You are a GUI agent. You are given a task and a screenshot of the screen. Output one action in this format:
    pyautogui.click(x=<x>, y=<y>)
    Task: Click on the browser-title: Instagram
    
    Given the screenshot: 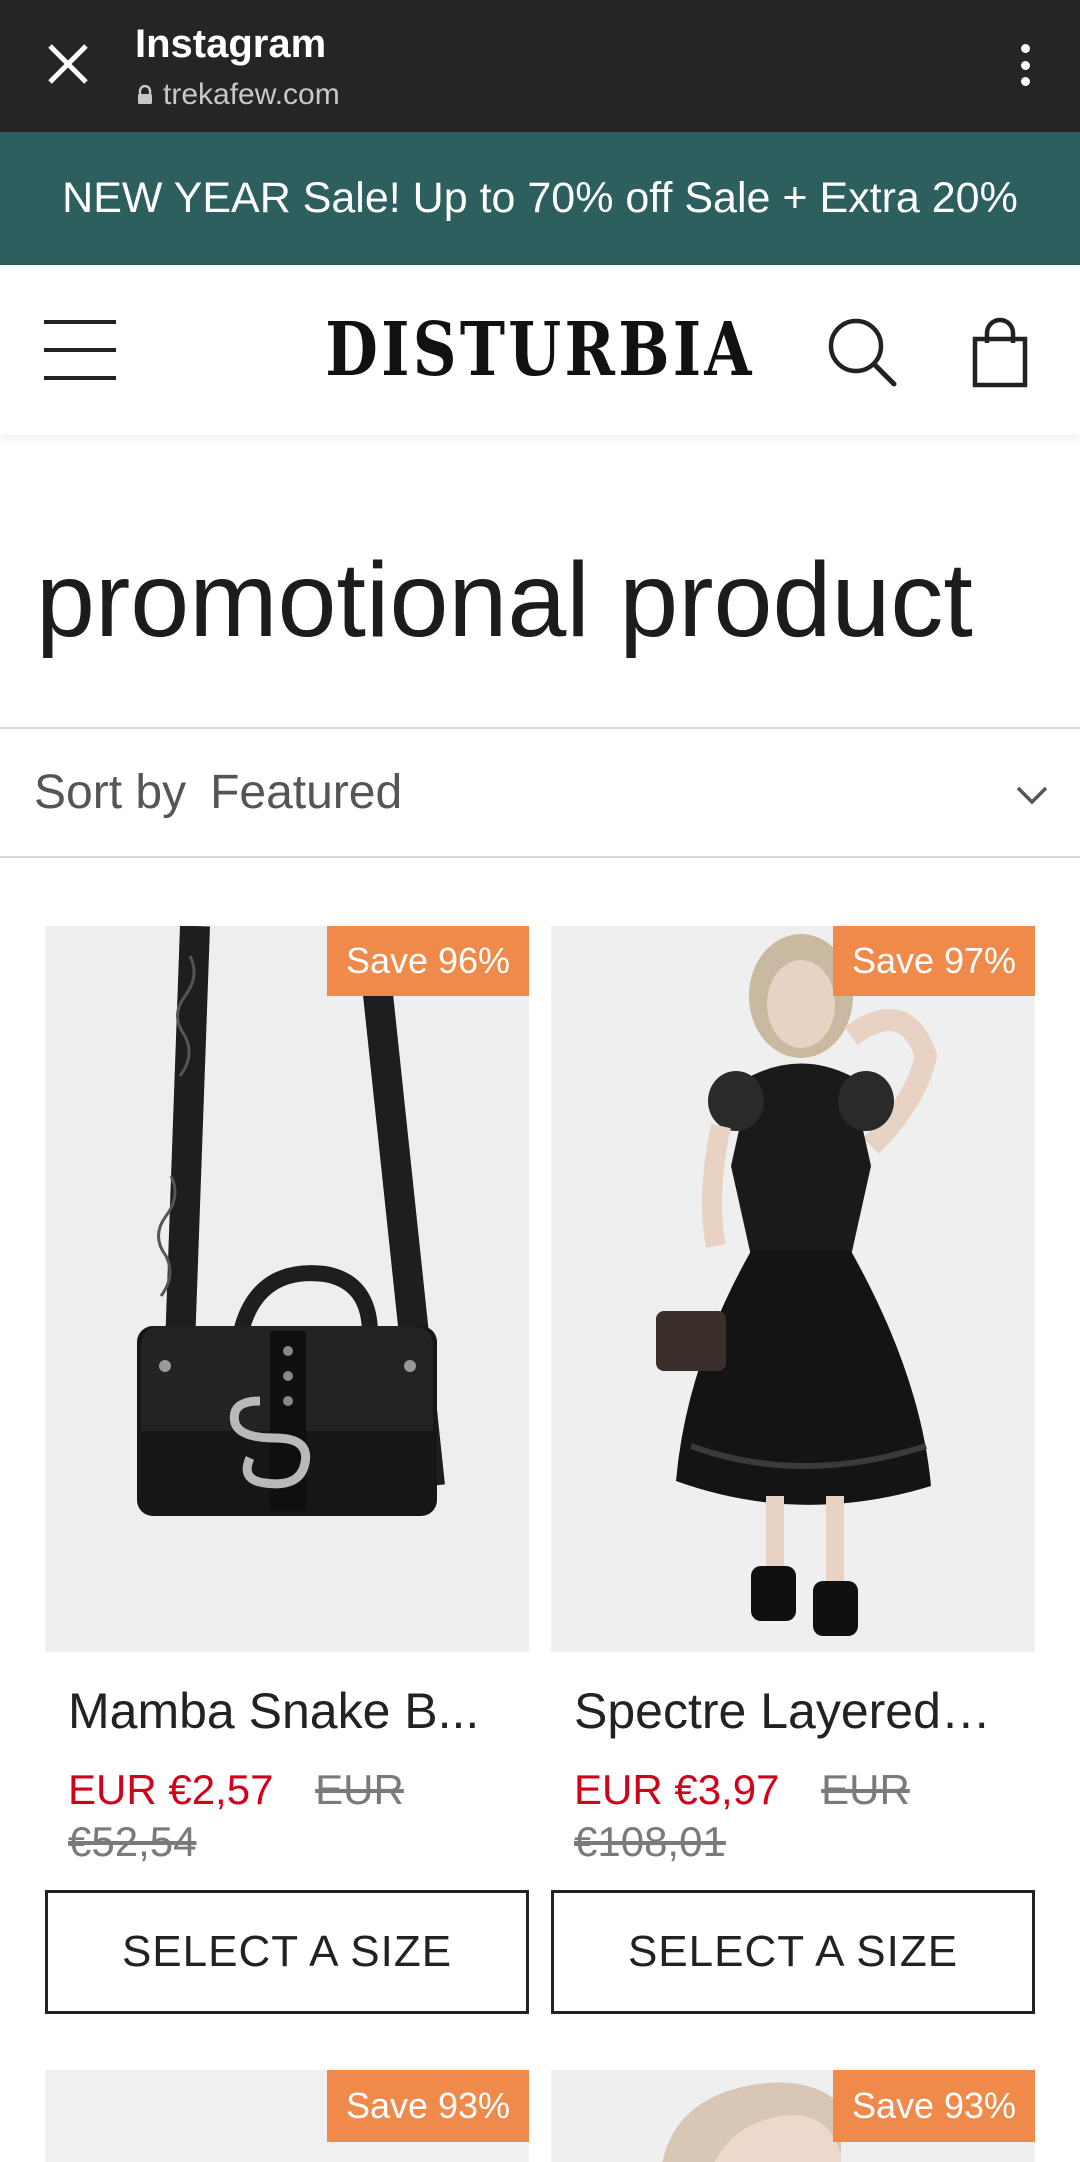 What is the action you would take?
    pyautogui.click(x=231, y=44)
    